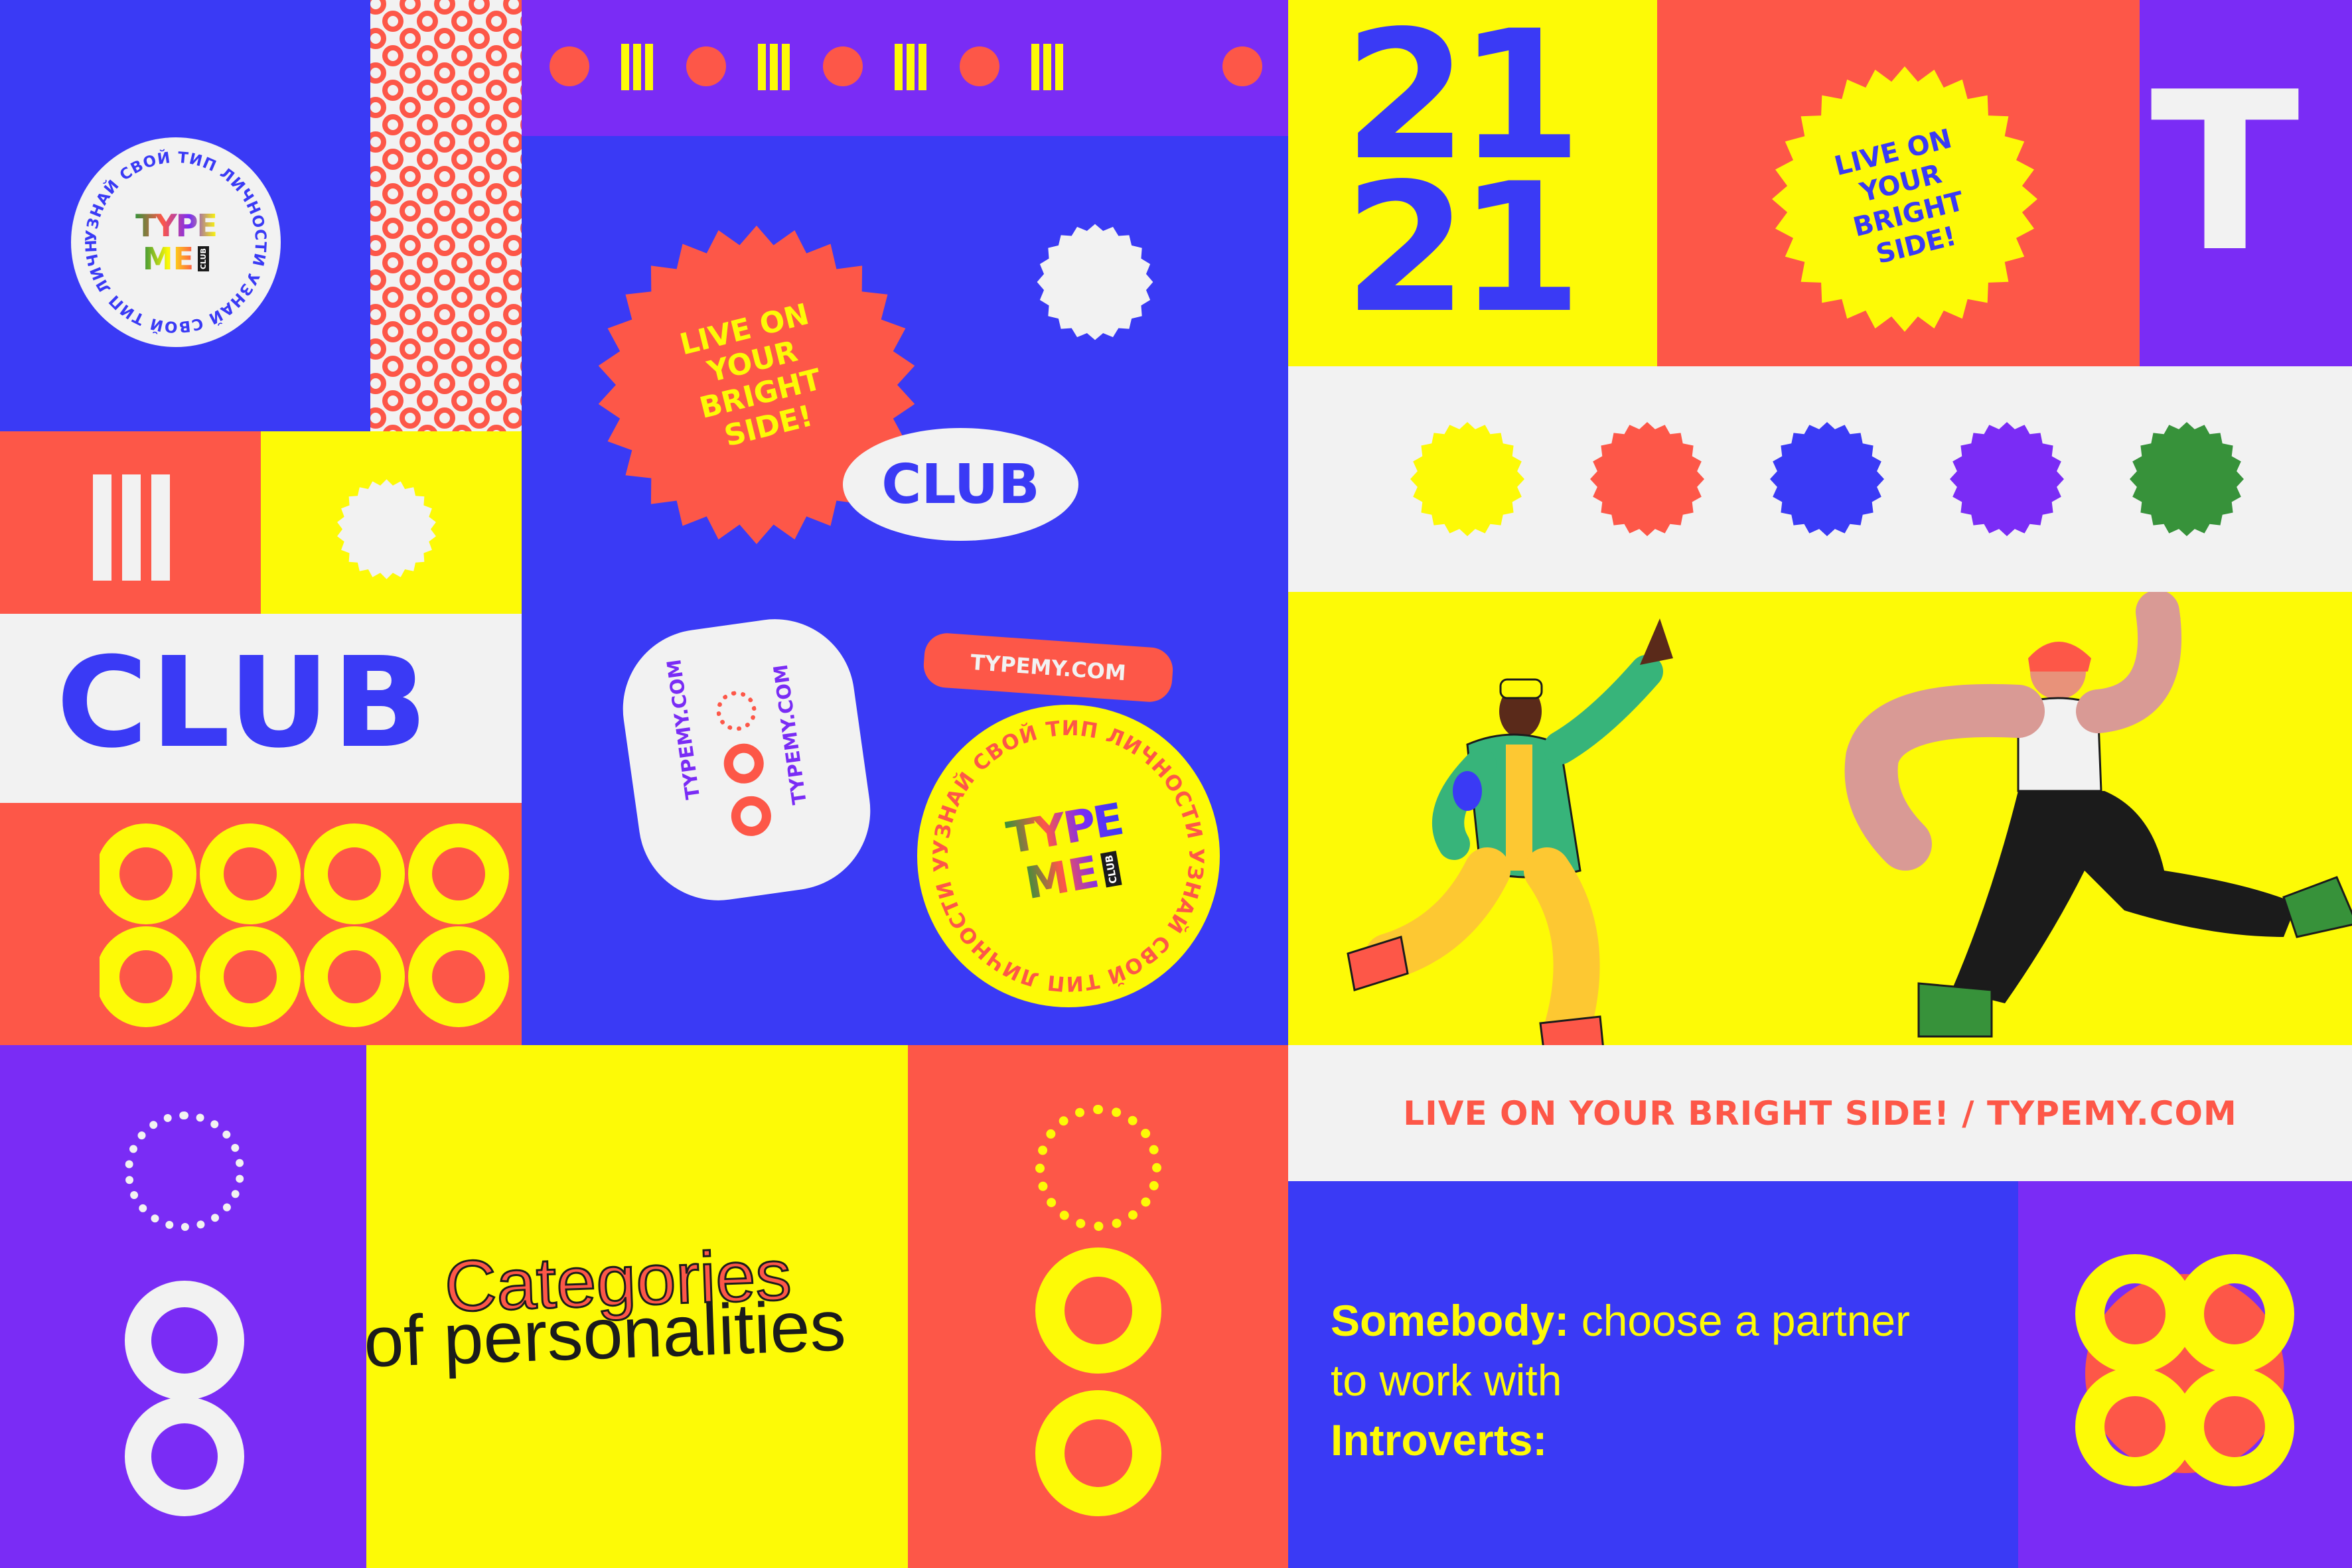  Describe the element at coordinates (2098, 815) in the screenshot. I see `runner-woman` at that location.